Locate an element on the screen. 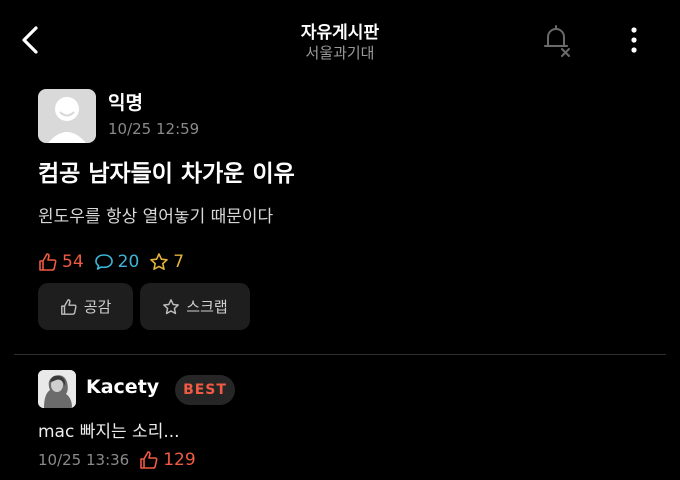  scrap-count: 7 is located at coordinates (179, 262).